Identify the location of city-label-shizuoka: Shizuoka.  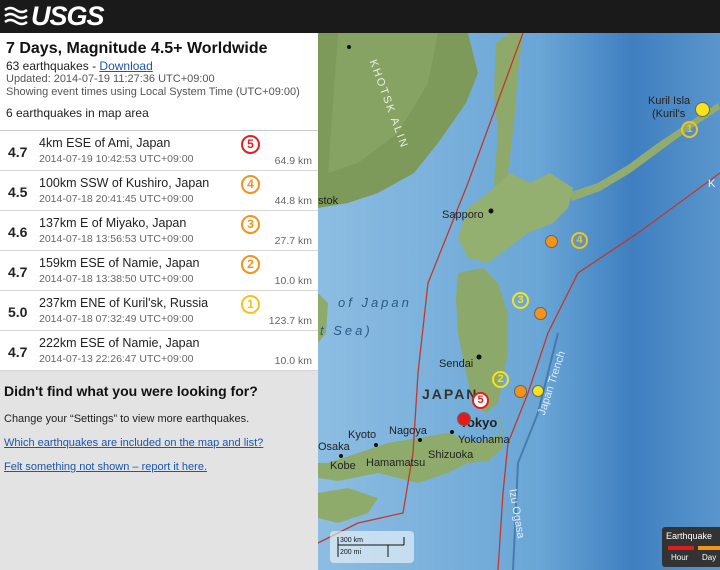
(451, 455).